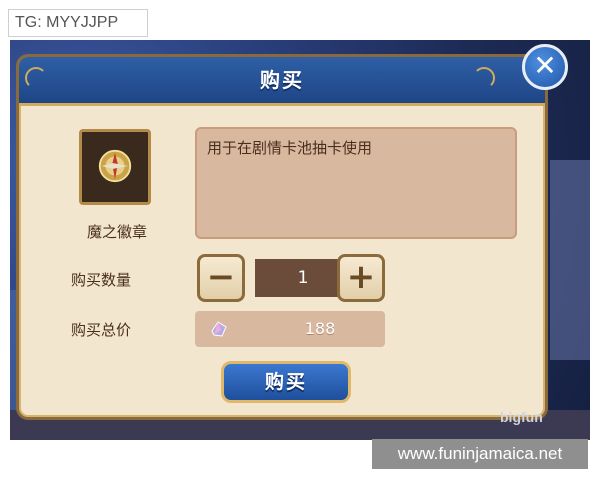 The image size is (600, 480). I want to click on tg-overlay-label: TG: MYYJJPP, so click(78, 23).